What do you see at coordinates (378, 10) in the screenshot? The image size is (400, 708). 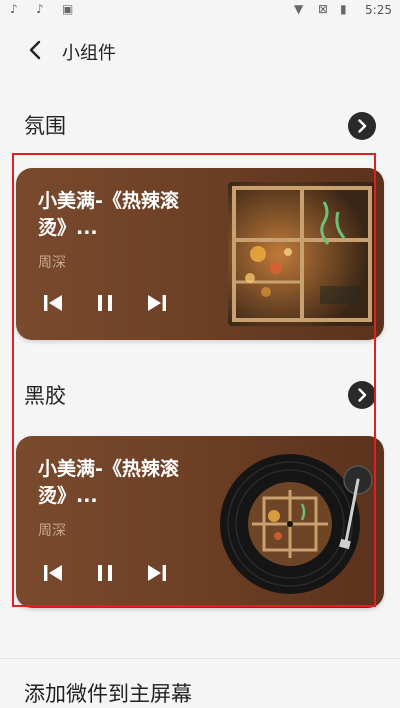 I see `status-time: 5:25` at bounding box center [378, 10].